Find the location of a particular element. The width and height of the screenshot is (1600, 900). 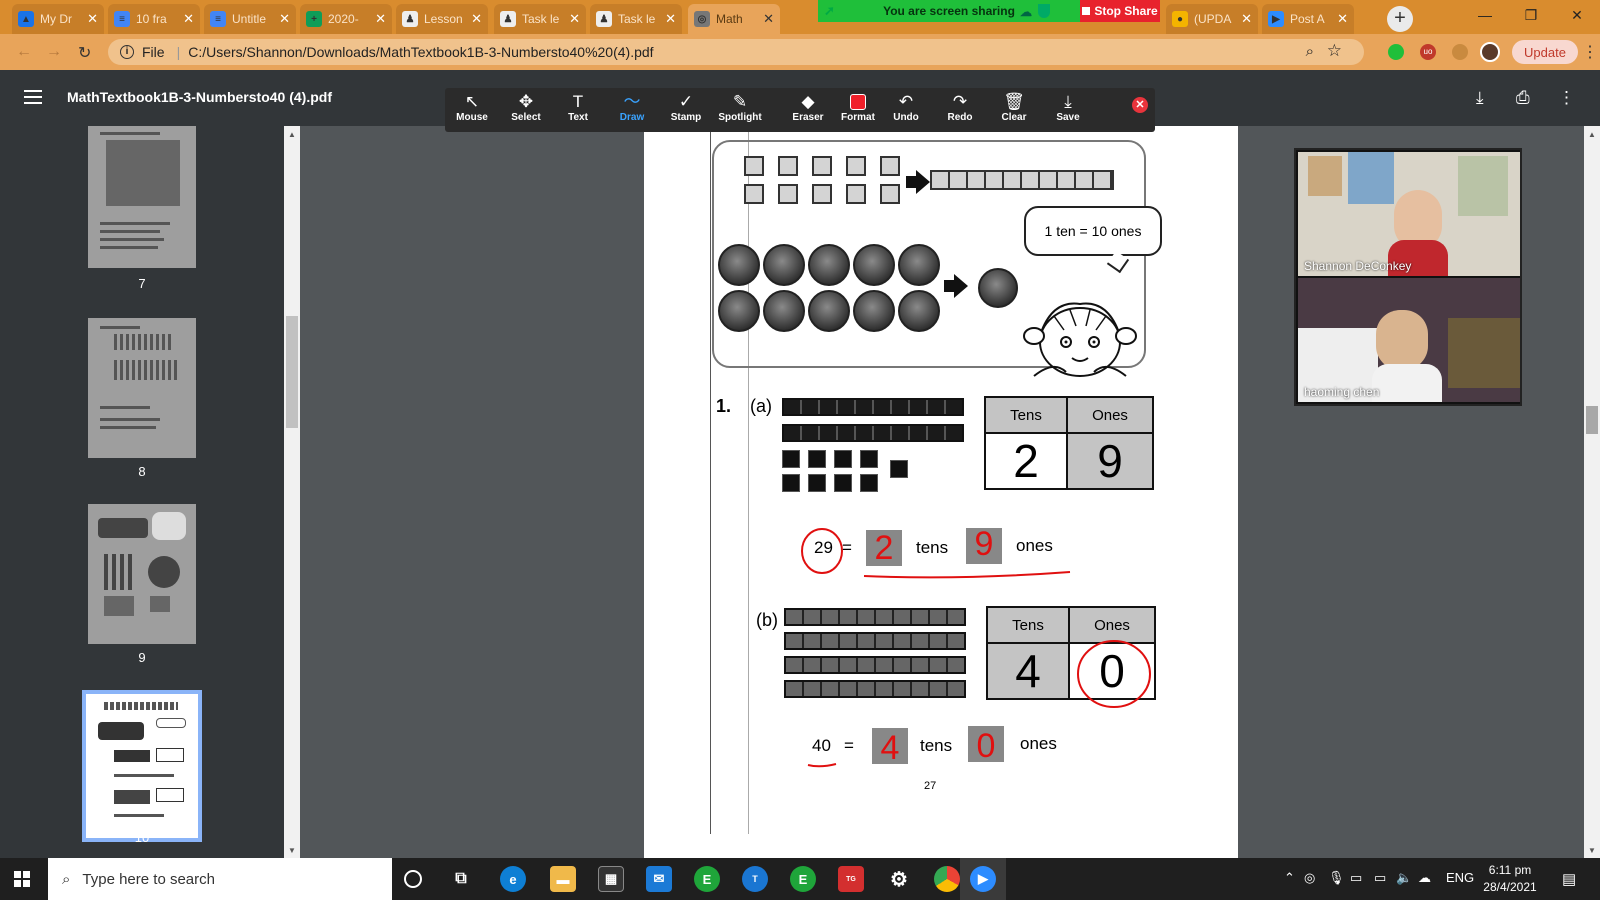

tab-label: (UPDA is located at coordinates (1213, 19).